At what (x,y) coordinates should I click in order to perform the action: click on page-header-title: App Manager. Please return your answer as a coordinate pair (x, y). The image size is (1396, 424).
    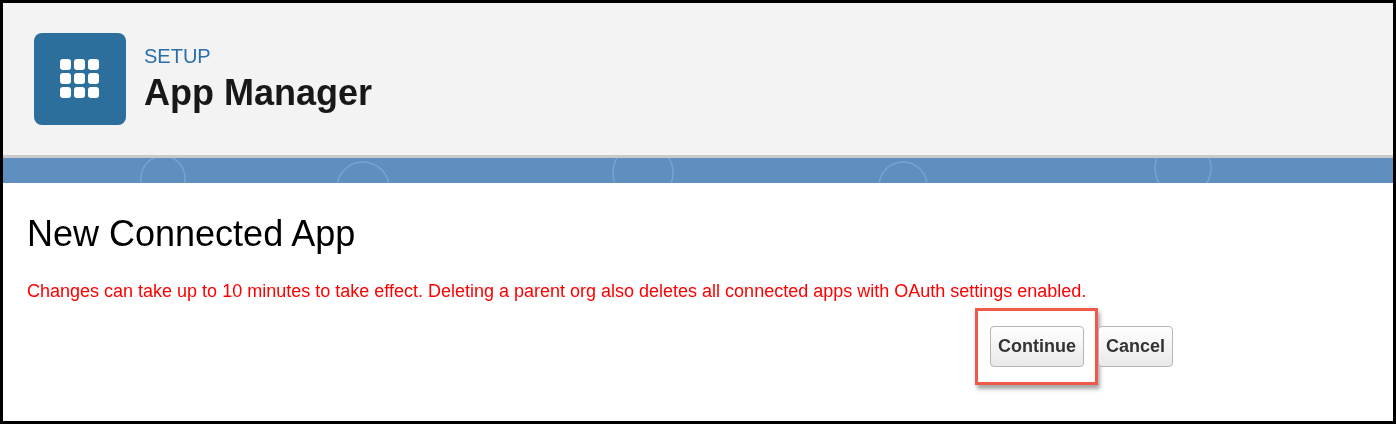
    Looking at the image, I should click on (258, 92).